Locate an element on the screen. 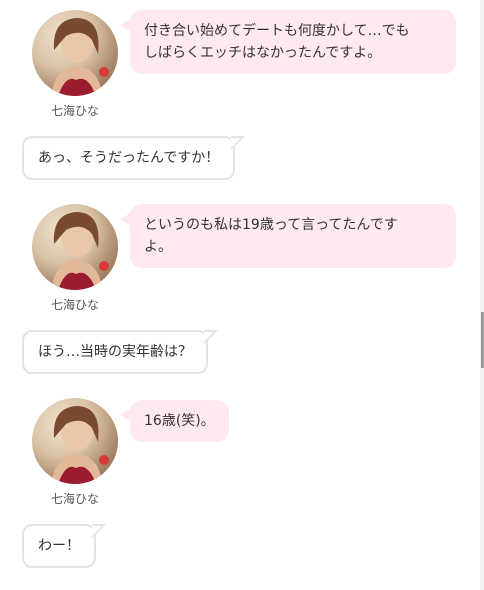 This screenshot has width=484, height=590. message-text-line: というのも私は19歳って言ってたんです is located at coordinates (271, 225).